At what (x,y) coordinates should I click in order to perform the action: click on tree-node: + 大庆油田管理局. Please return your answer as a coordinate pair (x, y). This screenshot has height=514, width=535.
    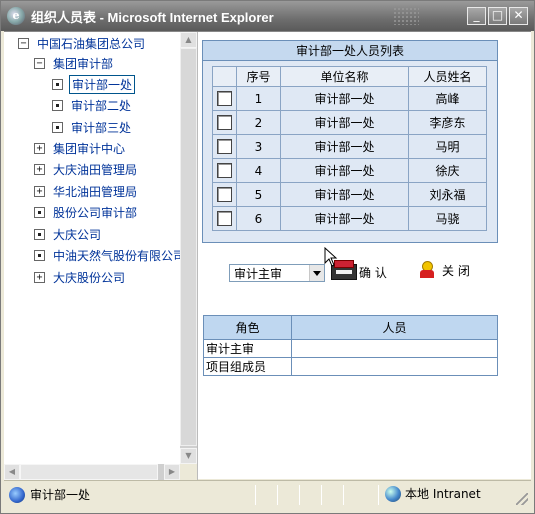
    Looking at the image, I should click on (86, 169).